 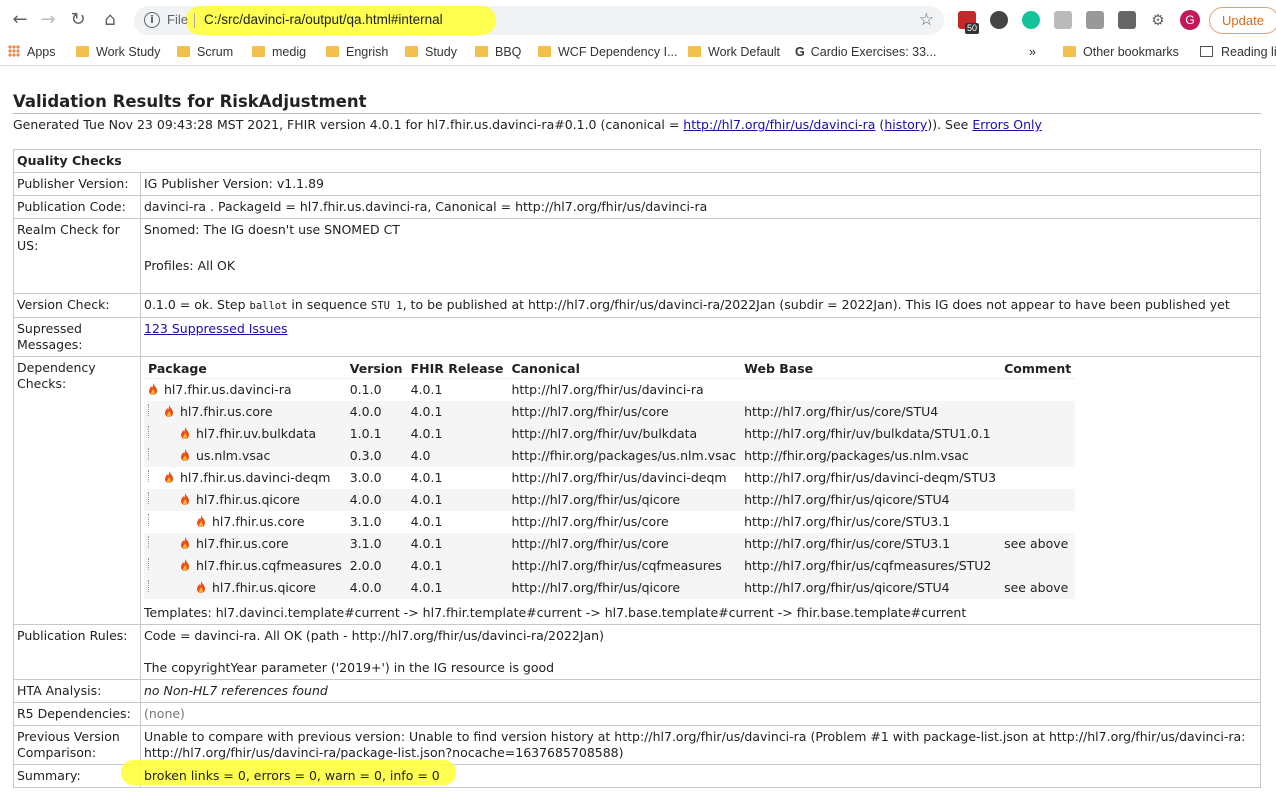 What do you see at coordinates (700, 714) in the screenshot?
I see `r5-value: (none)` at bounding box center [700, 714].